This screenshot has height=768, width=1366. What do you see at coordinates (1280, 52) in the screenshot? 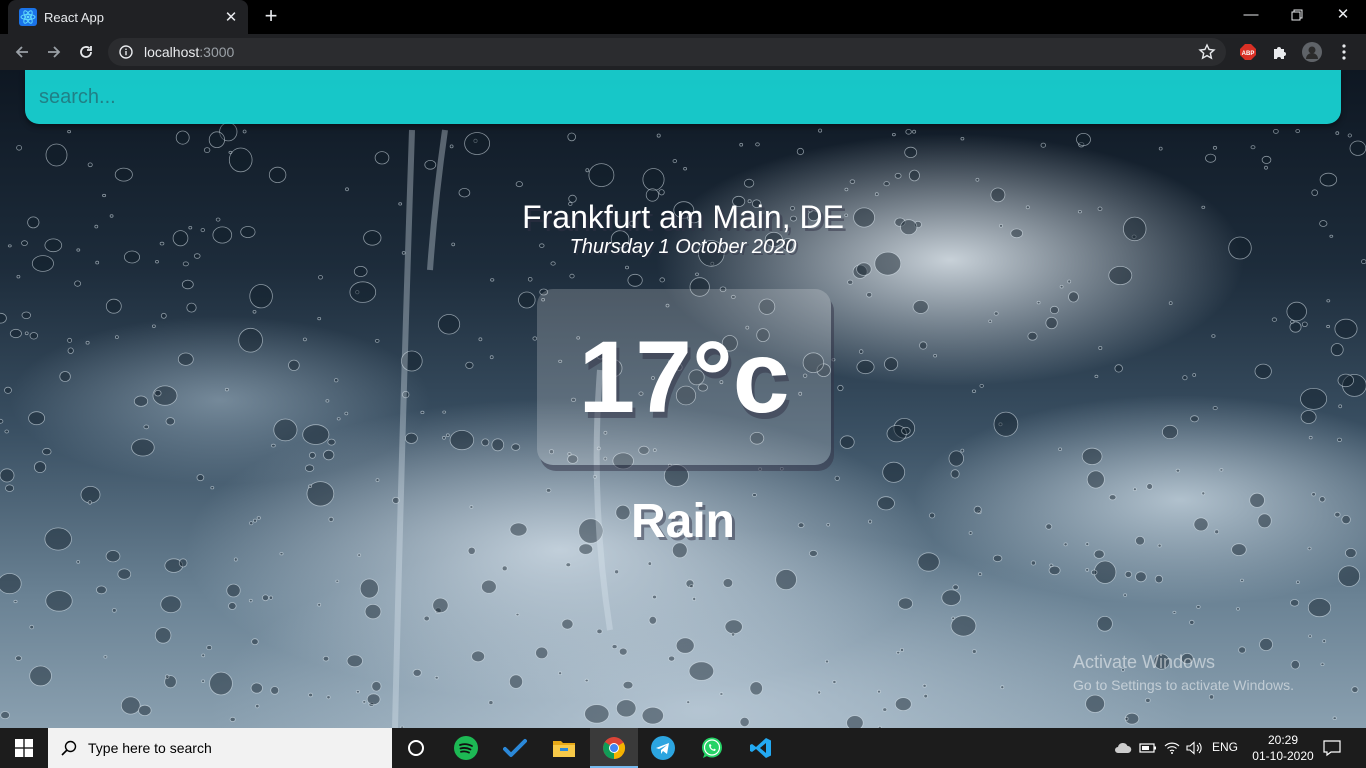
I see `extensions-puzzle-icon` at bounding box center [1280, 52].